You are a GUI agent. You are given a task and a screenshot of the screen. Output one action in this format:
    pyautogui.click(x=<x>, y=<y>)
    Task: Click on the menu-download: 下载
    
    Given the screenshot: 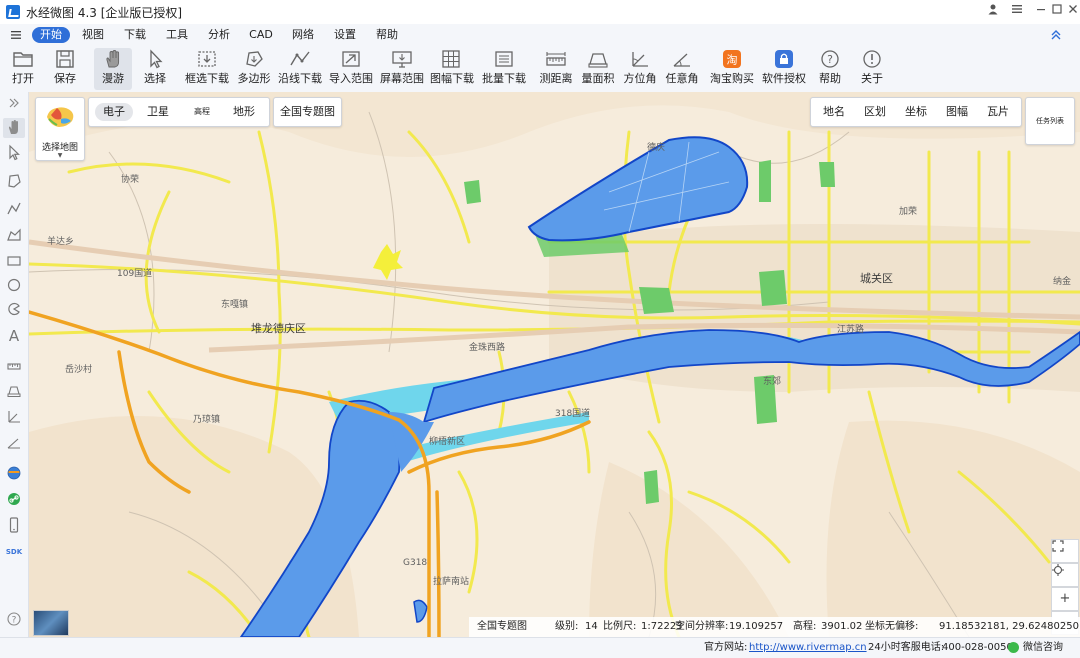 What is the action you would take?
    pyautogui.click(x=135, y=35)
    